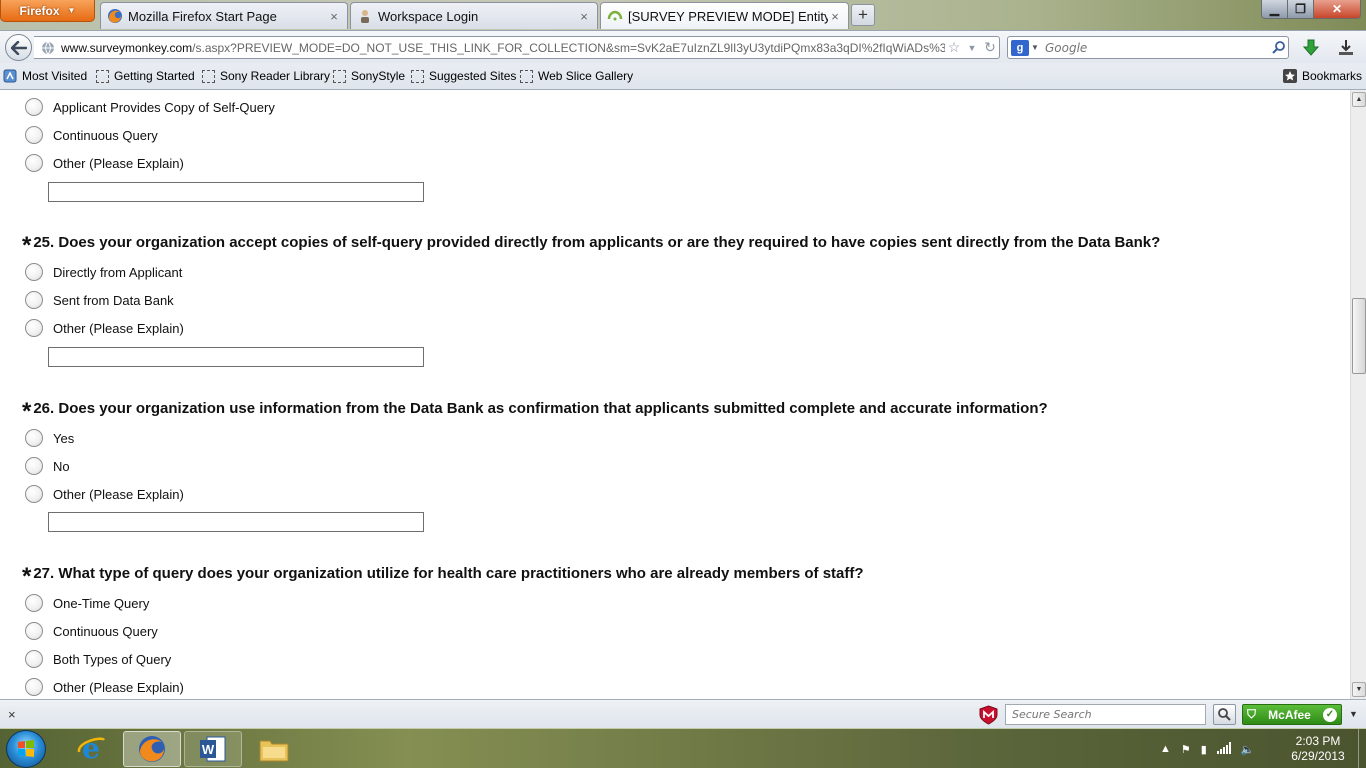 This screenshot has height=768, width=1366. What do you see at coordinates (61, 466) in the screenshot?
I see `option-label: No` at bounding box center [61, 466].